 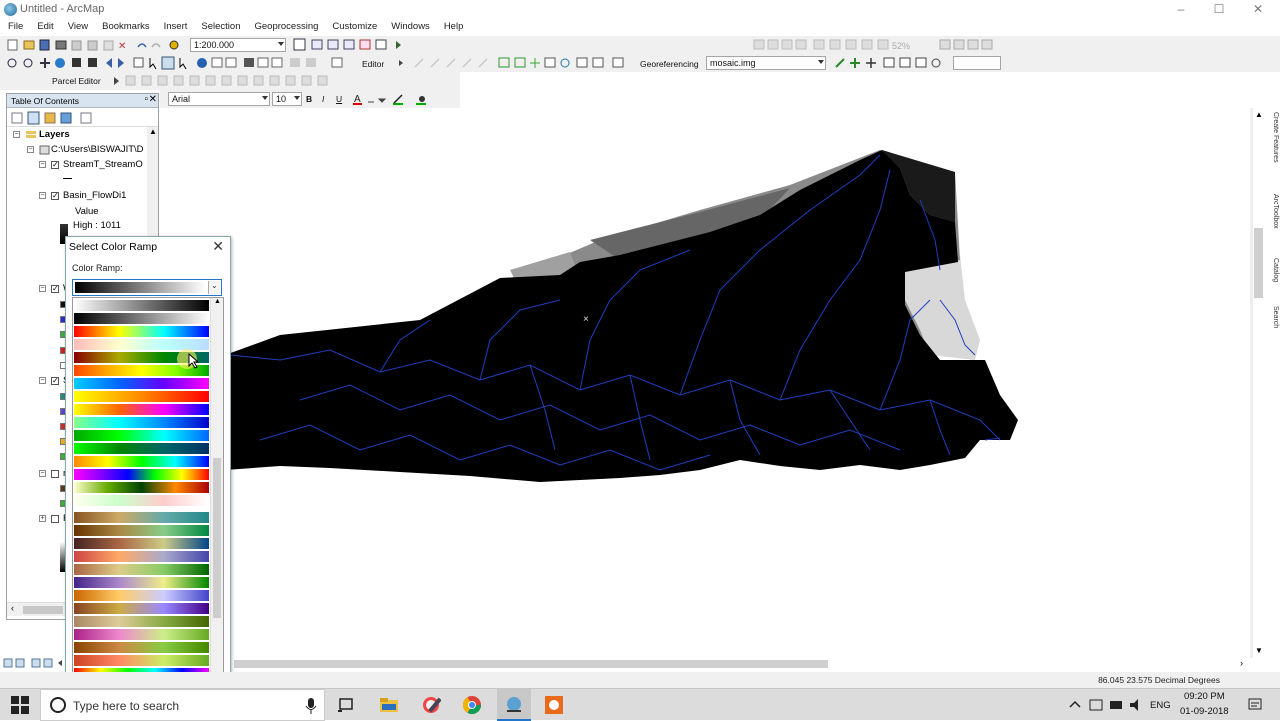 What do you see at coordinates (182, 705) in the screenshot?
I see `taskbar-search-box: Type here to search` at bounding box center [182, 705].